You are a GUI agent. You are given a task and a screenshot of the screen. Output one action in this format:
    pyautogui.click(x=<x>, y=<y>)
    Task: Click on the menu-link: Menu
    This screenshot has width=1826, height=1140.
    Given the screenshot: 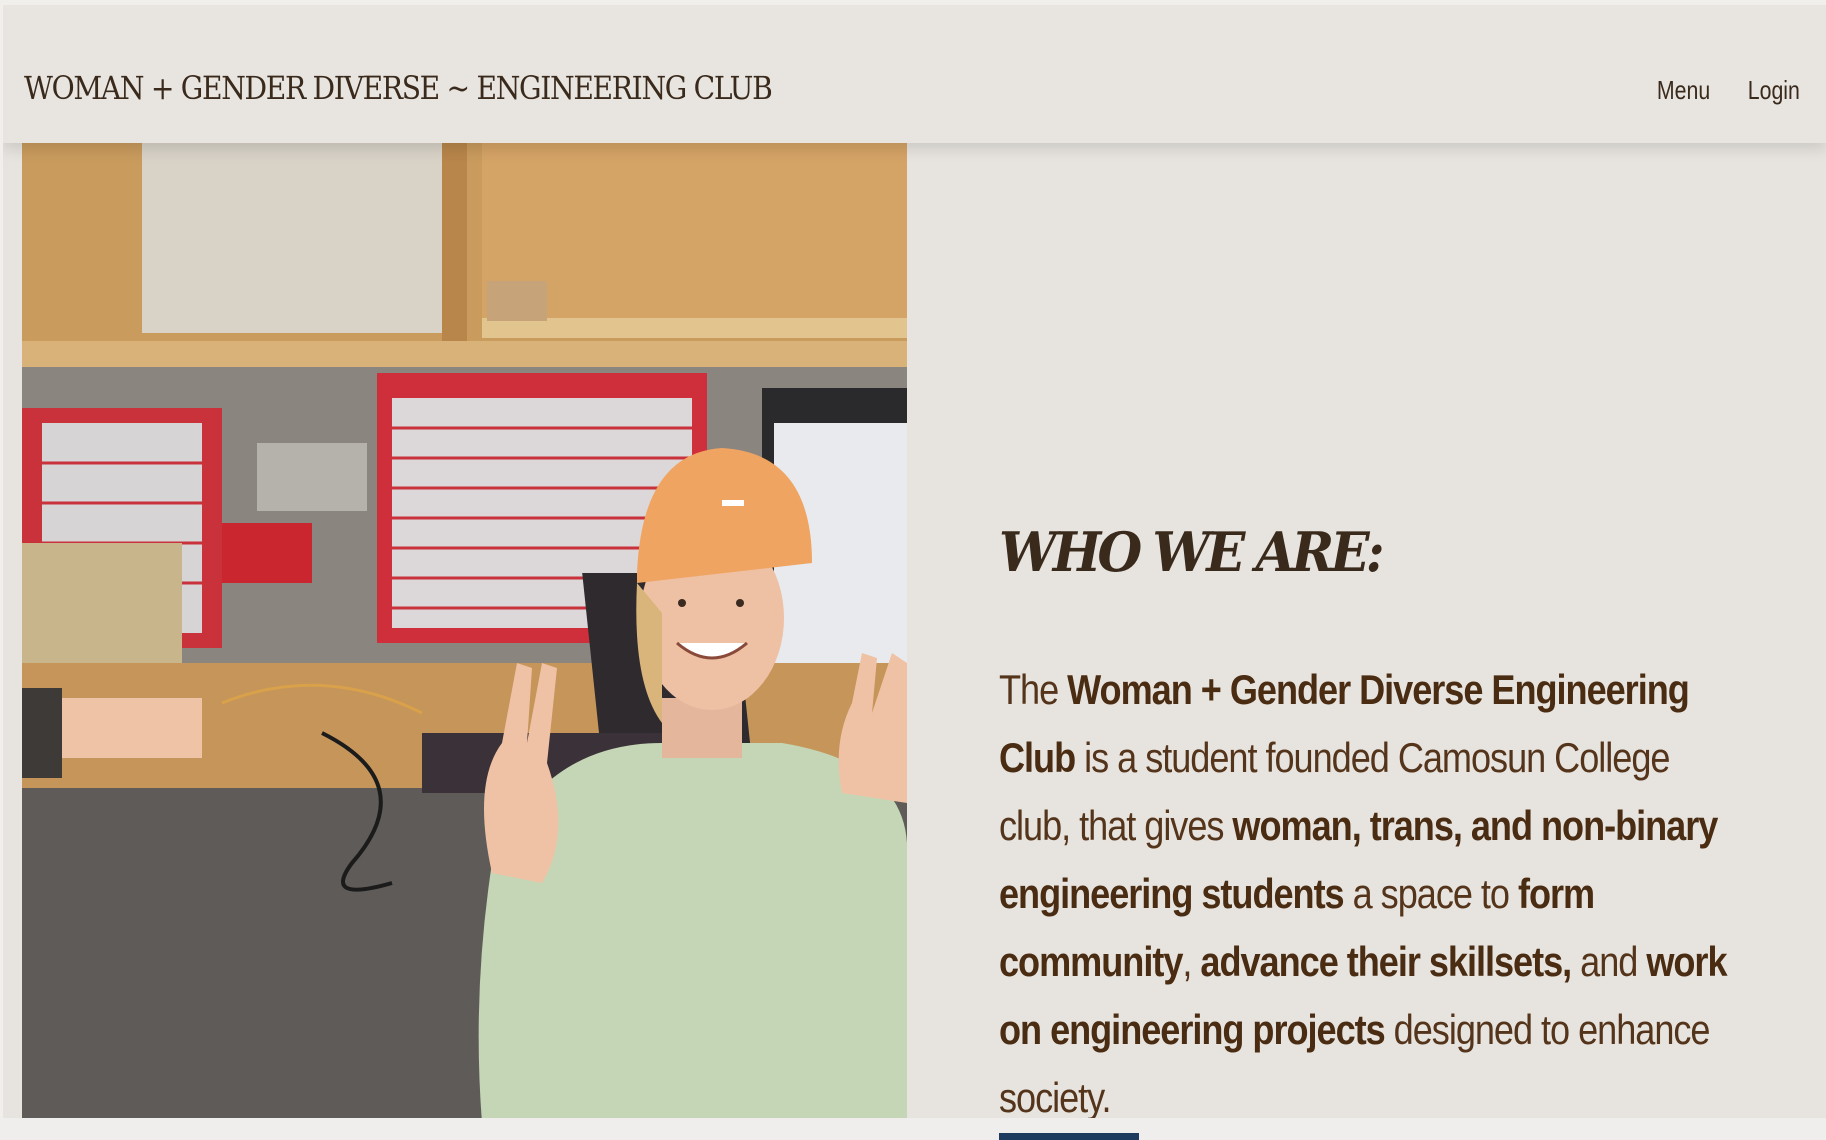 What is the action you would take?
    pyautogui.click(x=1683, y=90)
    